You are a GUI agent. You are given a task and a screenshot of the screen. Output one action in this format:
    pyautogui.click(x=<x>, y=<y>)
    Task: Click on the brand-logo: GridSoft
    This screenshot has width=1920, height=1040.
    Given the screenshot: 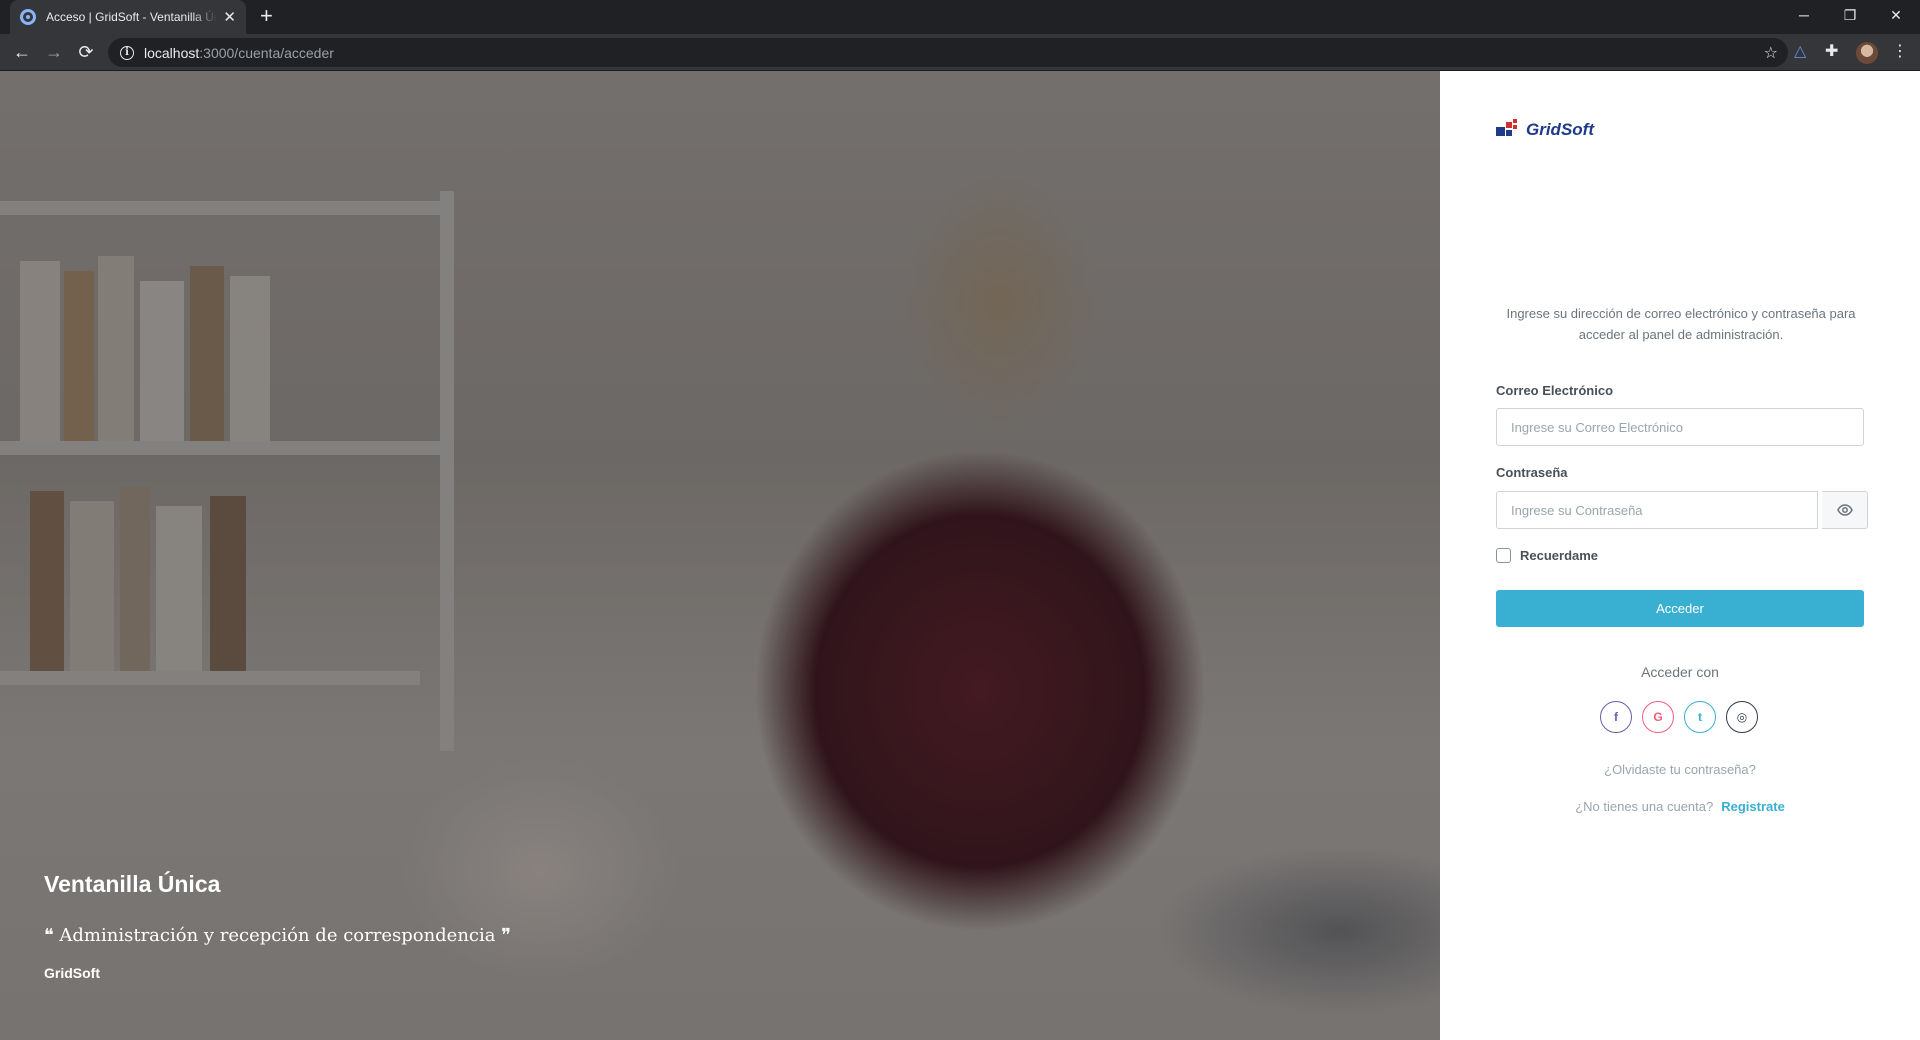 What is the action you would take?
    pyautogui.click(x=1545, y=130)
    